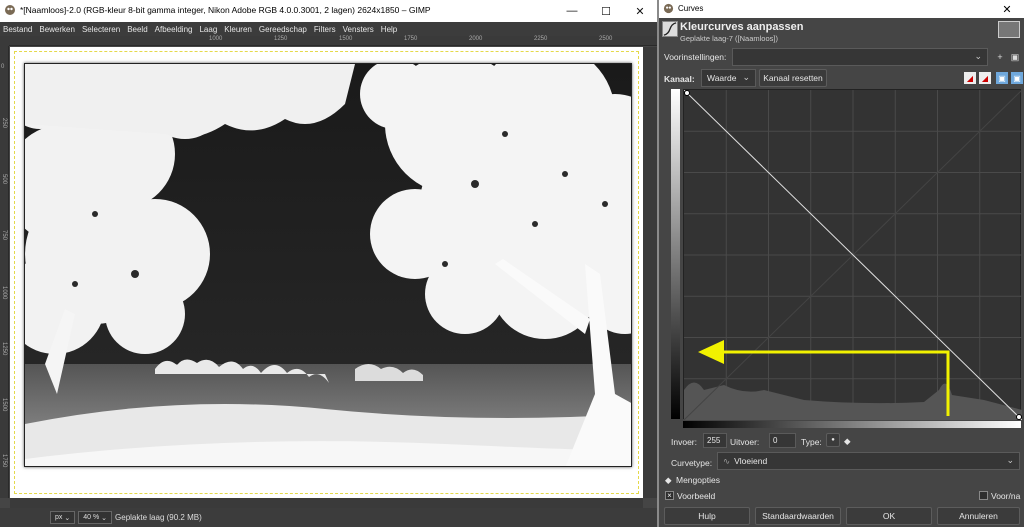 This screenshot has height=527, width=1024. What do you see at coordinates (707, 516) in the screenshot?
I see `help-button: Hulp` at bounding box center [707, 516].